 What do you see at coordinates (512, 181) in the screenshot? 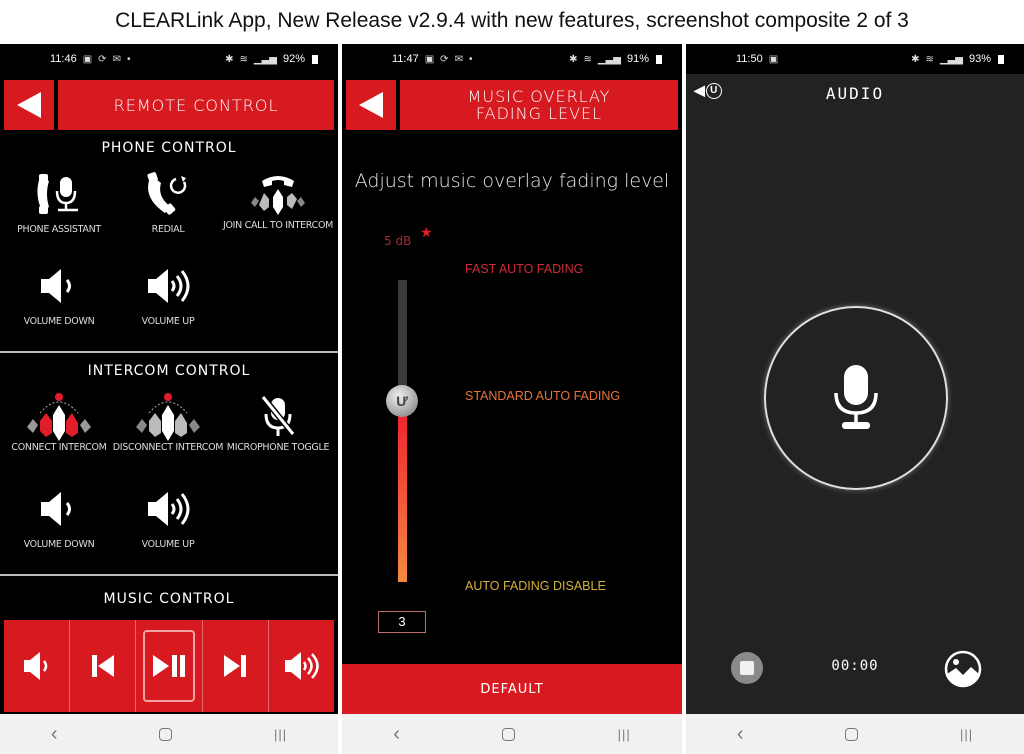
I see `instruction-text: Adjust music overlay fading level` at bounding box center [512, 181].